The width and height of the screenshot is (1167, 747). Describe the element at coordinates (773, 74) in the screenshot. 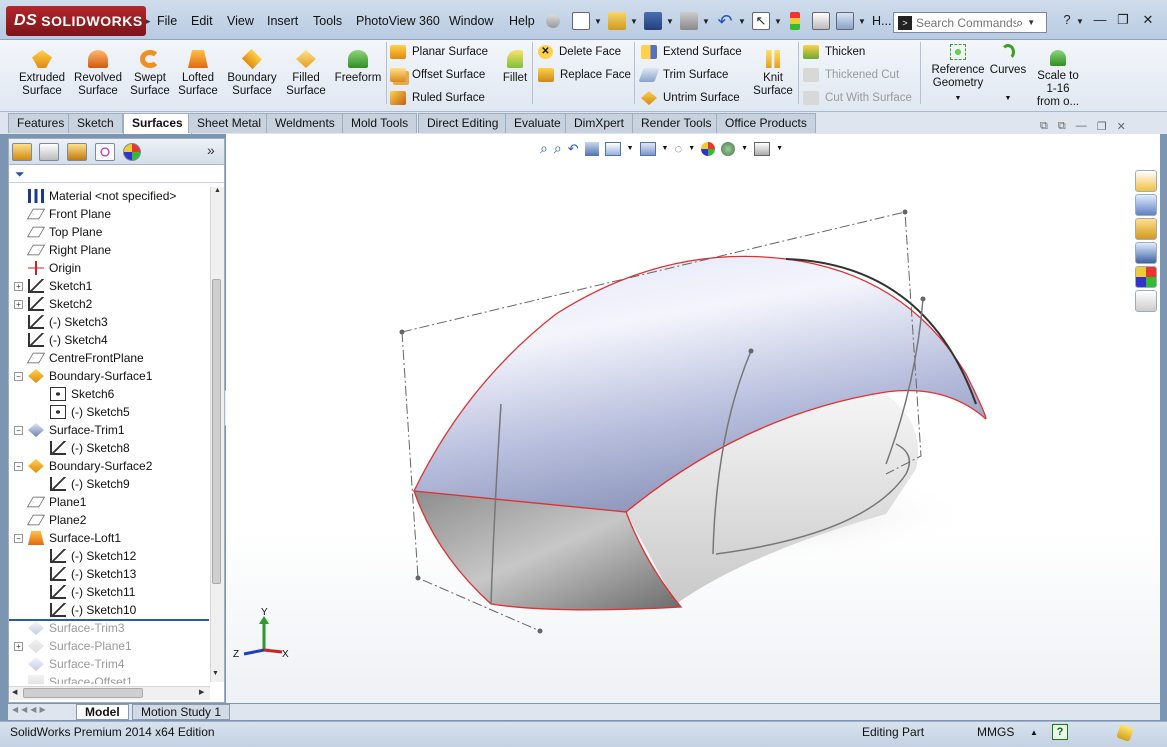

I see `knit-surface-button: Knit Surface` at that location.